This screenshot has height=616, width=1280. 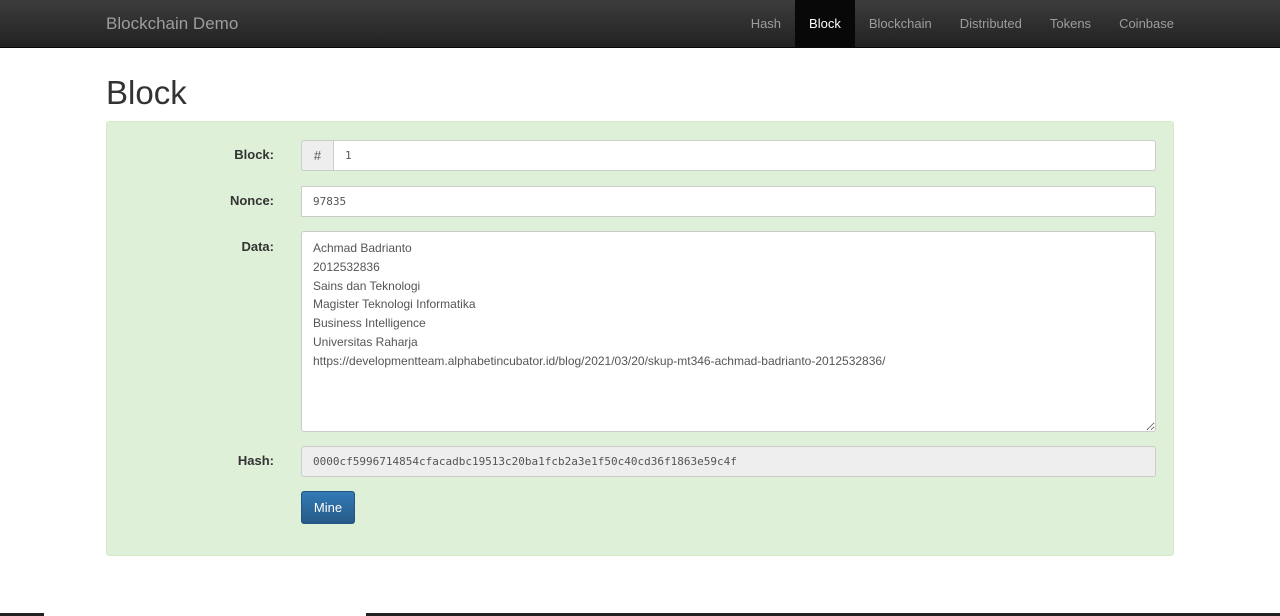 What do you see at coordinates (825, 23) in the screenshot?
I see `nav-item-block: Block` at bounding box center [825, 23].